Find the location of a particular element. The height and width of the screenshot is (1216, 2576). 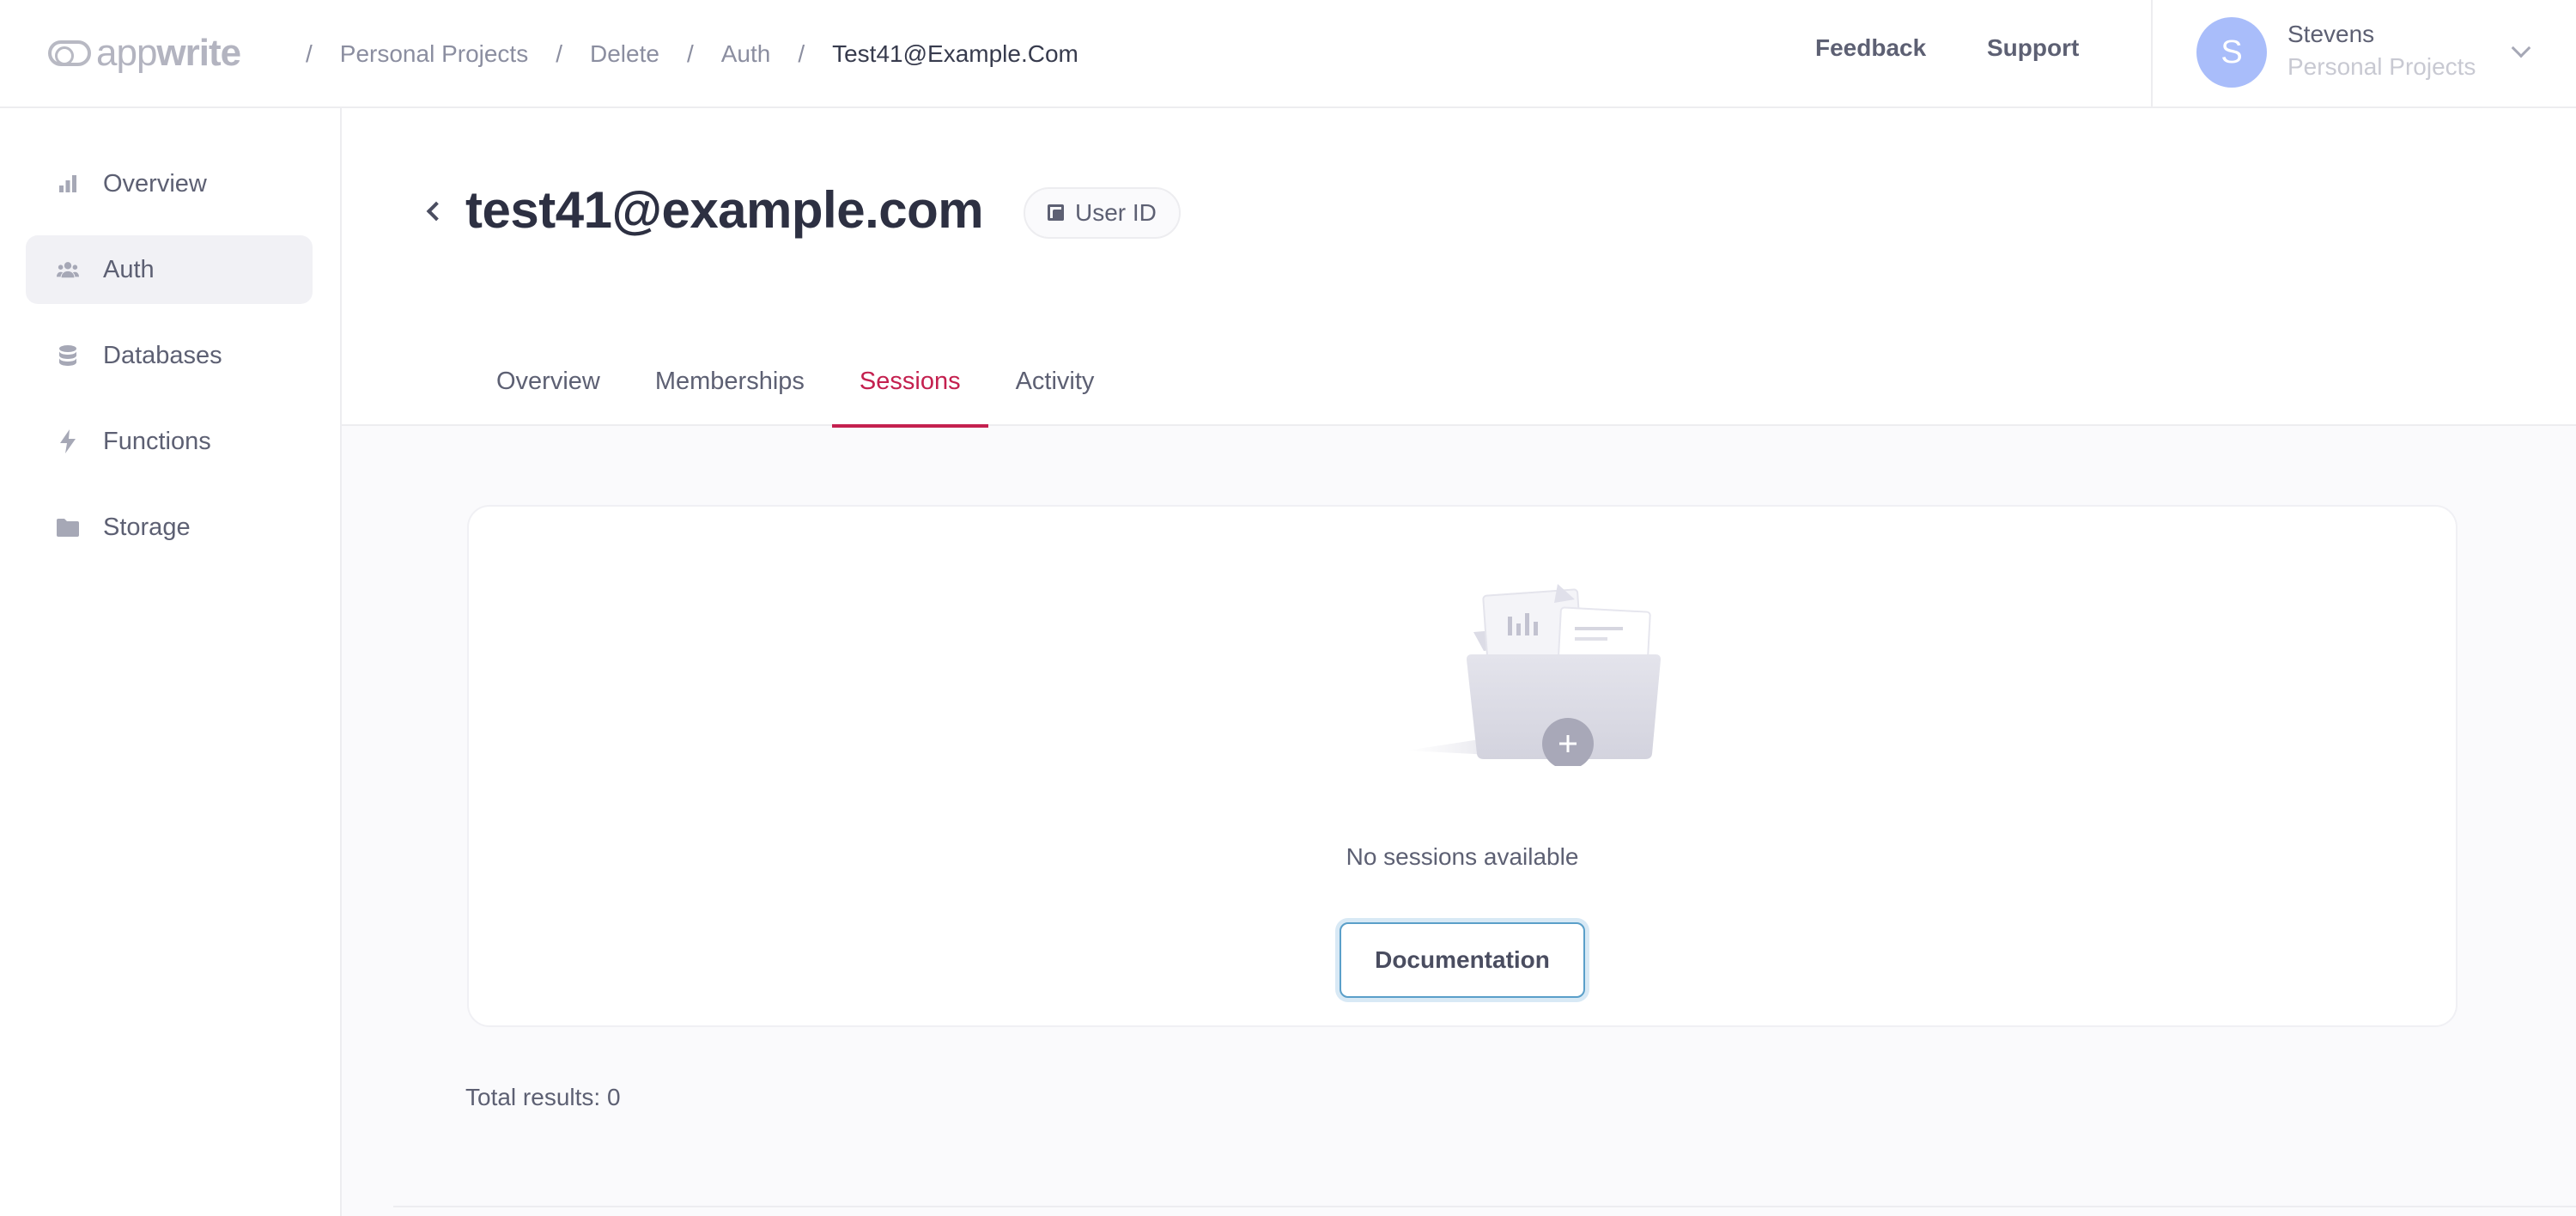

total-results: Total results: 0 is located at coordinates (543, 1097).